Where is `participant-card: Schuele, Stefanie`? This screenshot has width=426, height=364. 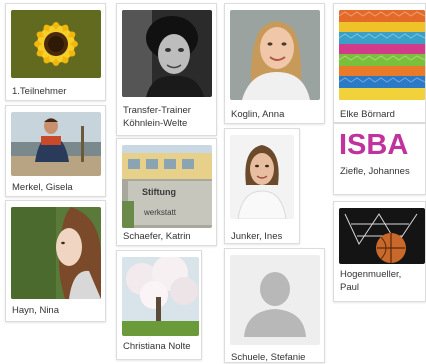
participant-card: Schuele, Stefanie is located at coordinates (274, 305).